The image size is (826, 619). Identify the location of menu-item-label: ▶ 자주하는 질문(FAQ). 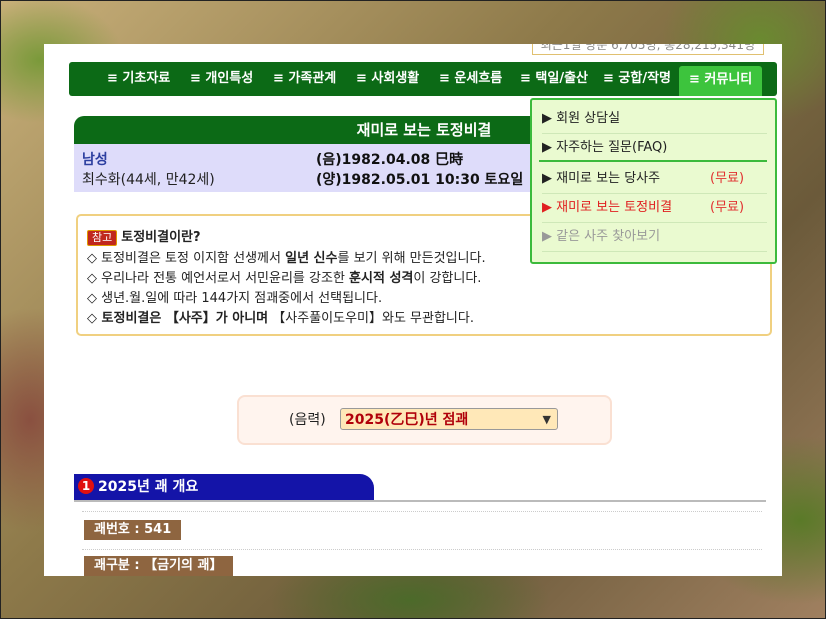
(605, 147).